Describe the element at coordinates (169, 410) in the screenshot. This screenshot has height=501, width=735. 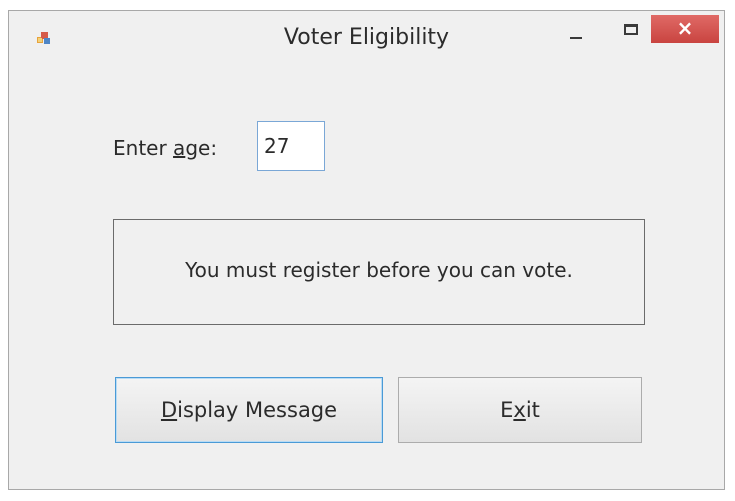
I see `display-mnemonic: D` at that location.